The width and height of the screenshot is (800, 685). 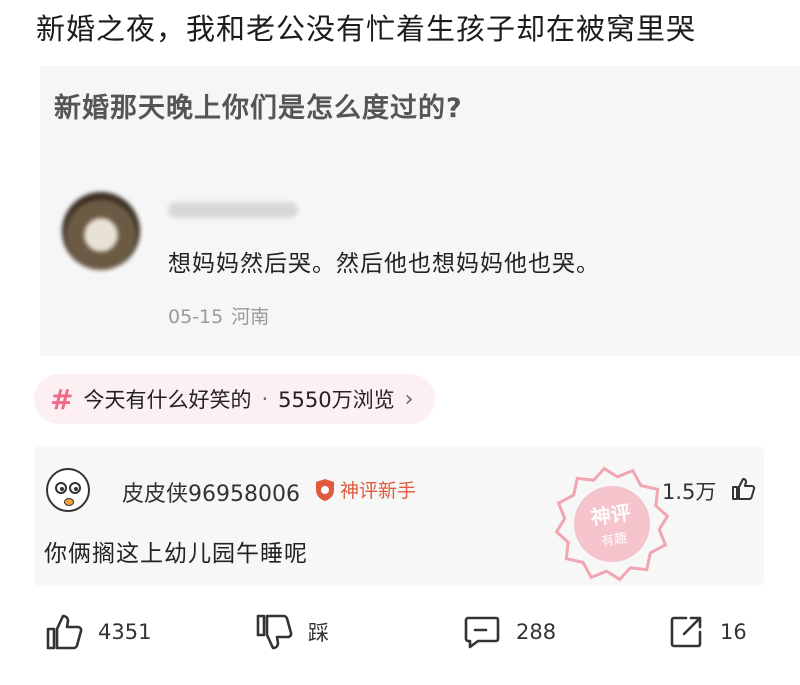 I want to click on commenter-badge: 神评新手, so click(x=365, y=489).